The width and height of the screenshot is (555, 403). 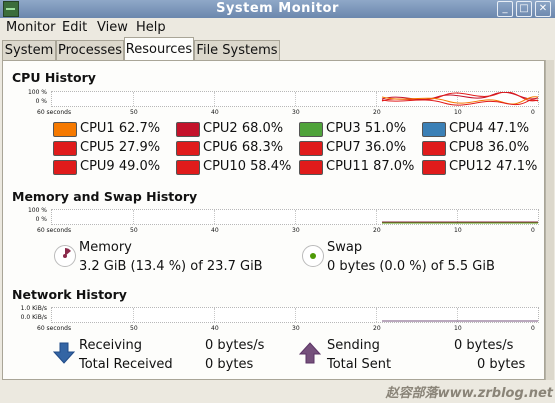 I want to click on cpu-usage-label: CPU4 47.1%, so click(x=489, y=128).